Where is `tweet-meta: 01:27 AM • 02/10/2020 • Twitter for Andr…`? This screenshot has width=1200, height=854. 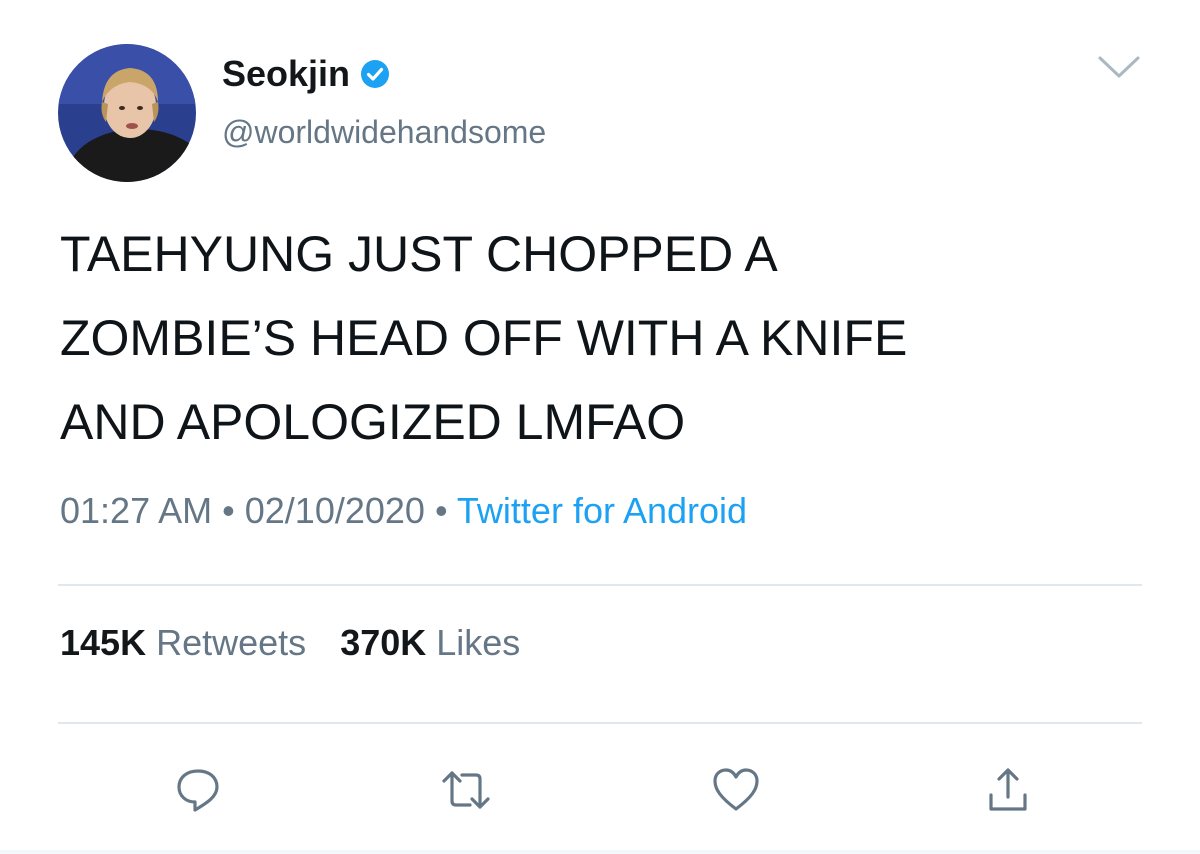 tweet-meta: 01:27 AM • 02/10/2020 • Twitter for Andr… is located at coordinates (403, 511).